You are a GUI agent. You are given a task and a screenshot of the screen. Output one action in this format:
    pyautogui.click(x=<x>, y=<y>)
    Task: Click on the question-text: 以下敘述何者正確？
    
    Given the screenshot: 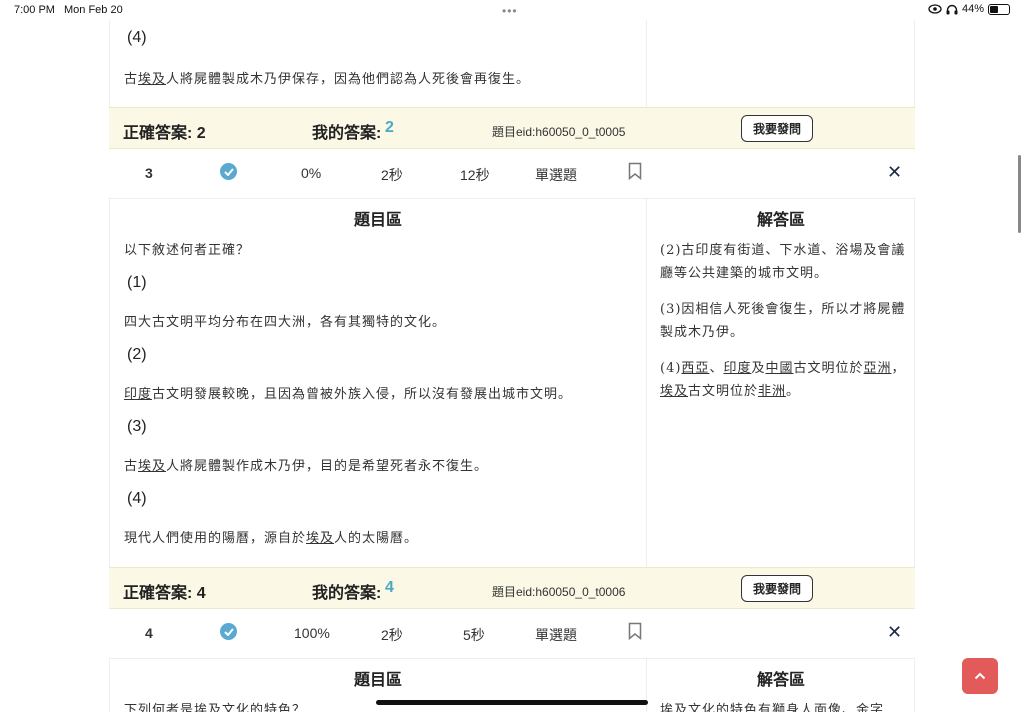 What is the action you would take?
    pyautogui.click(x=187, y=250)
    